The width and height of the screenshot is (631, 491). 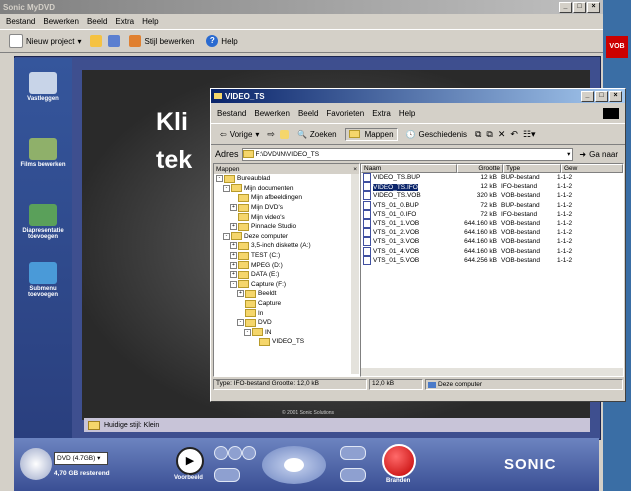 What do you see at coordinates (492, 224) in the screenshot?
I see `file-row: VTS_01_1.VOB 644.160 kB VOB-bestand 1-1-2` at bounding box center [492, 224].